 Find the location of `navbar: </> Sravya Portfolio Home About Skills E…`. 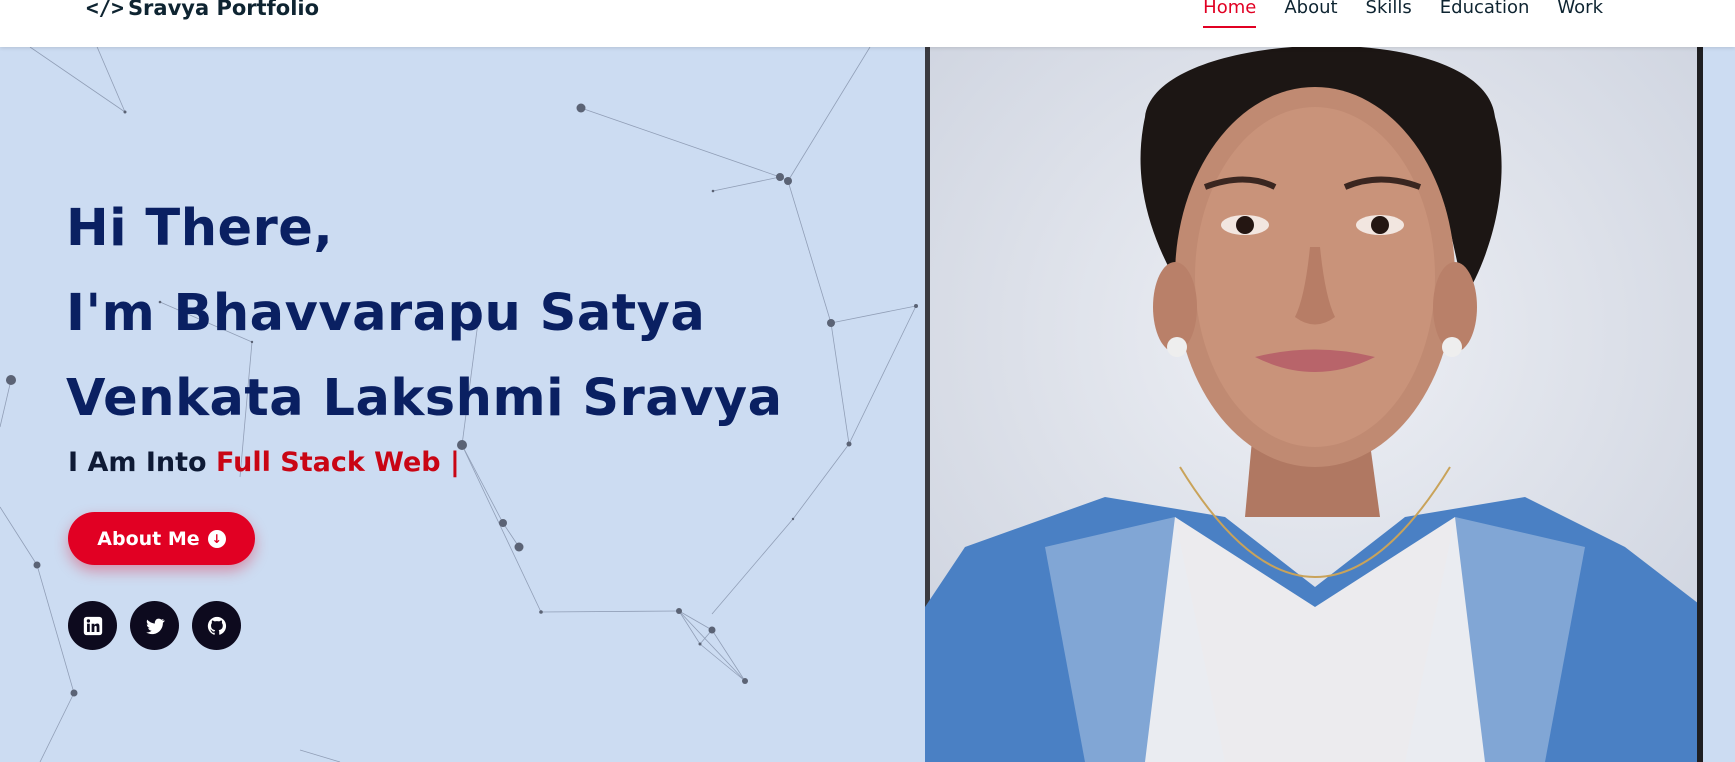

navbar: </> Sravya Portfolio Home About Skills E… is located at coordinates (867, 23).